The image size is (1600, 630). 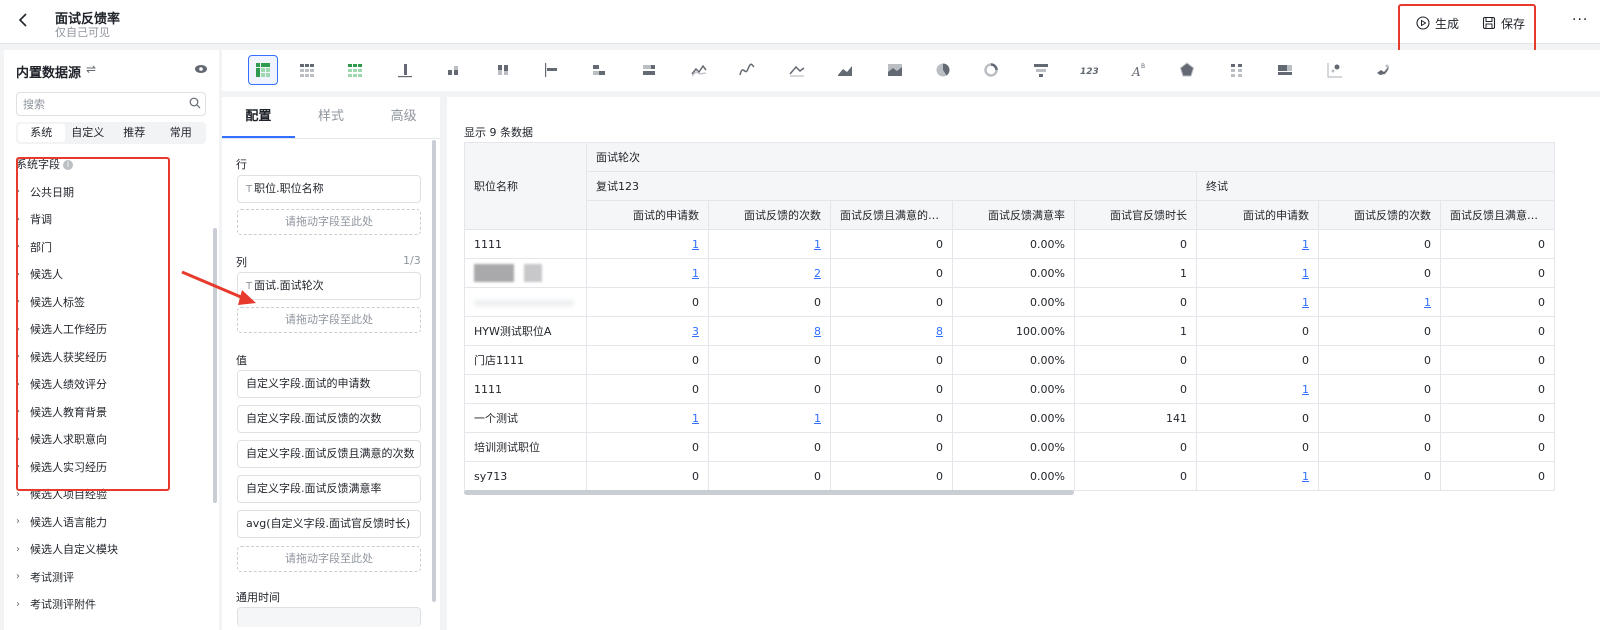 I want to click on top-header: 面试反馈率 仅自己可见 生成 保存 ···, so click(x=800, y=28).